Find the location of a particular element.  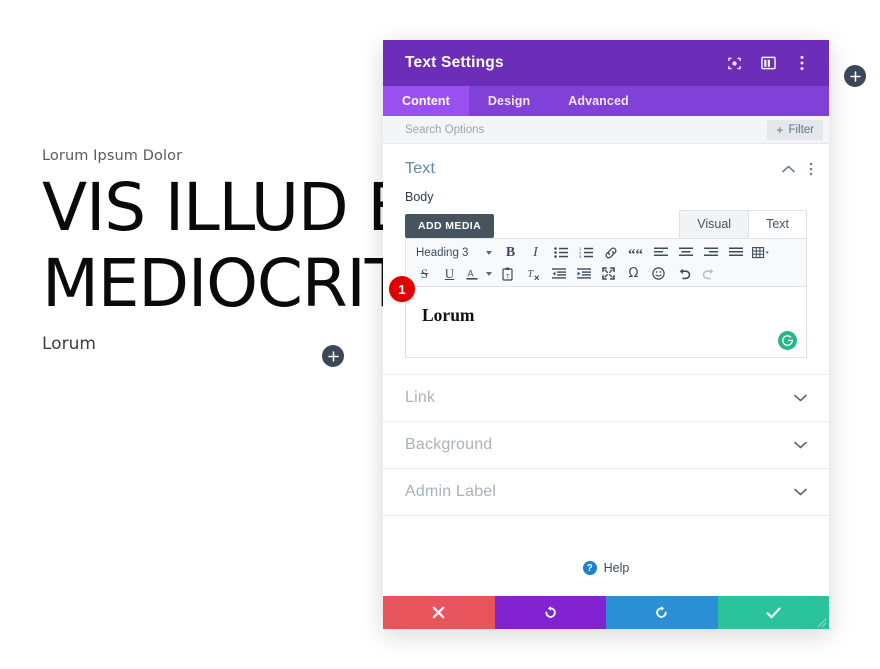

search-options-input is located at coordinates (586, 129).